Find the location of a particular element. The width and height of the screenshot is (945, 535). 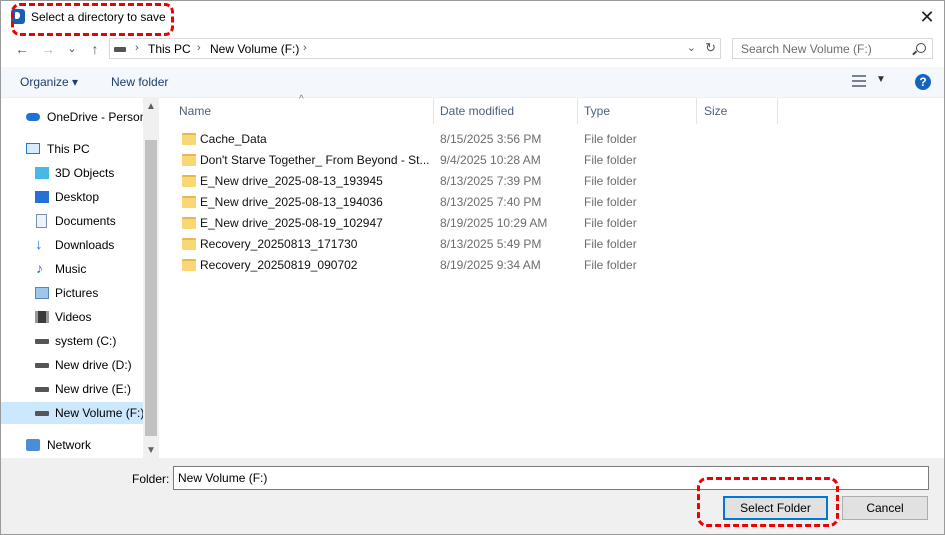

sort-ascending-icon: ^ is located at coordinates (301, 99).